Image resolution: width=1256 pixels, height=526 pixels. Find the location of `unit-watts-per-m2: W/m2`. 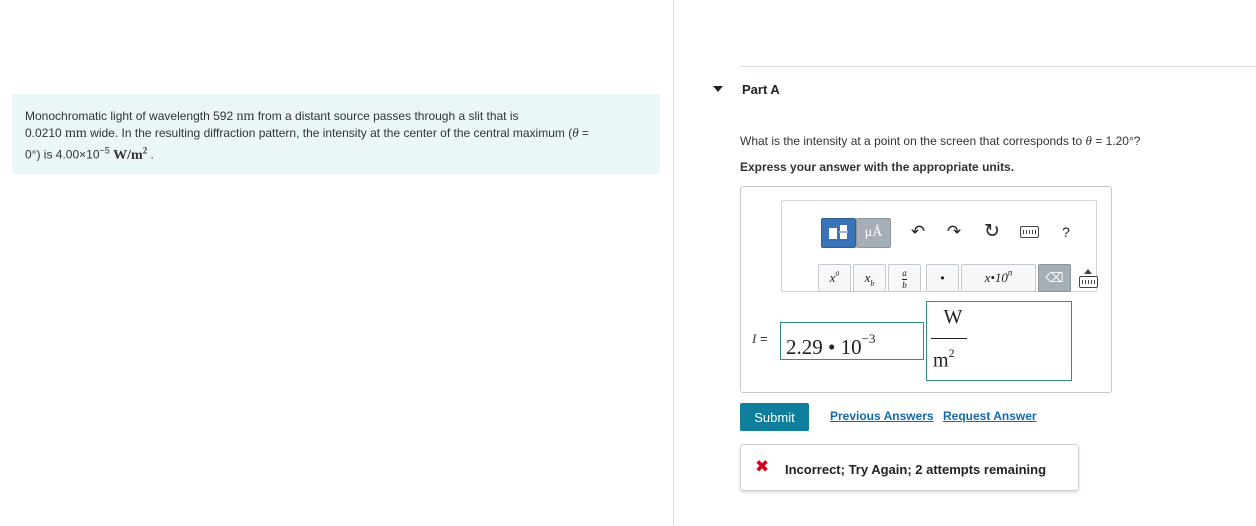

unit-watts-per-m2: W/m2 is located at coordinates (130, 154).